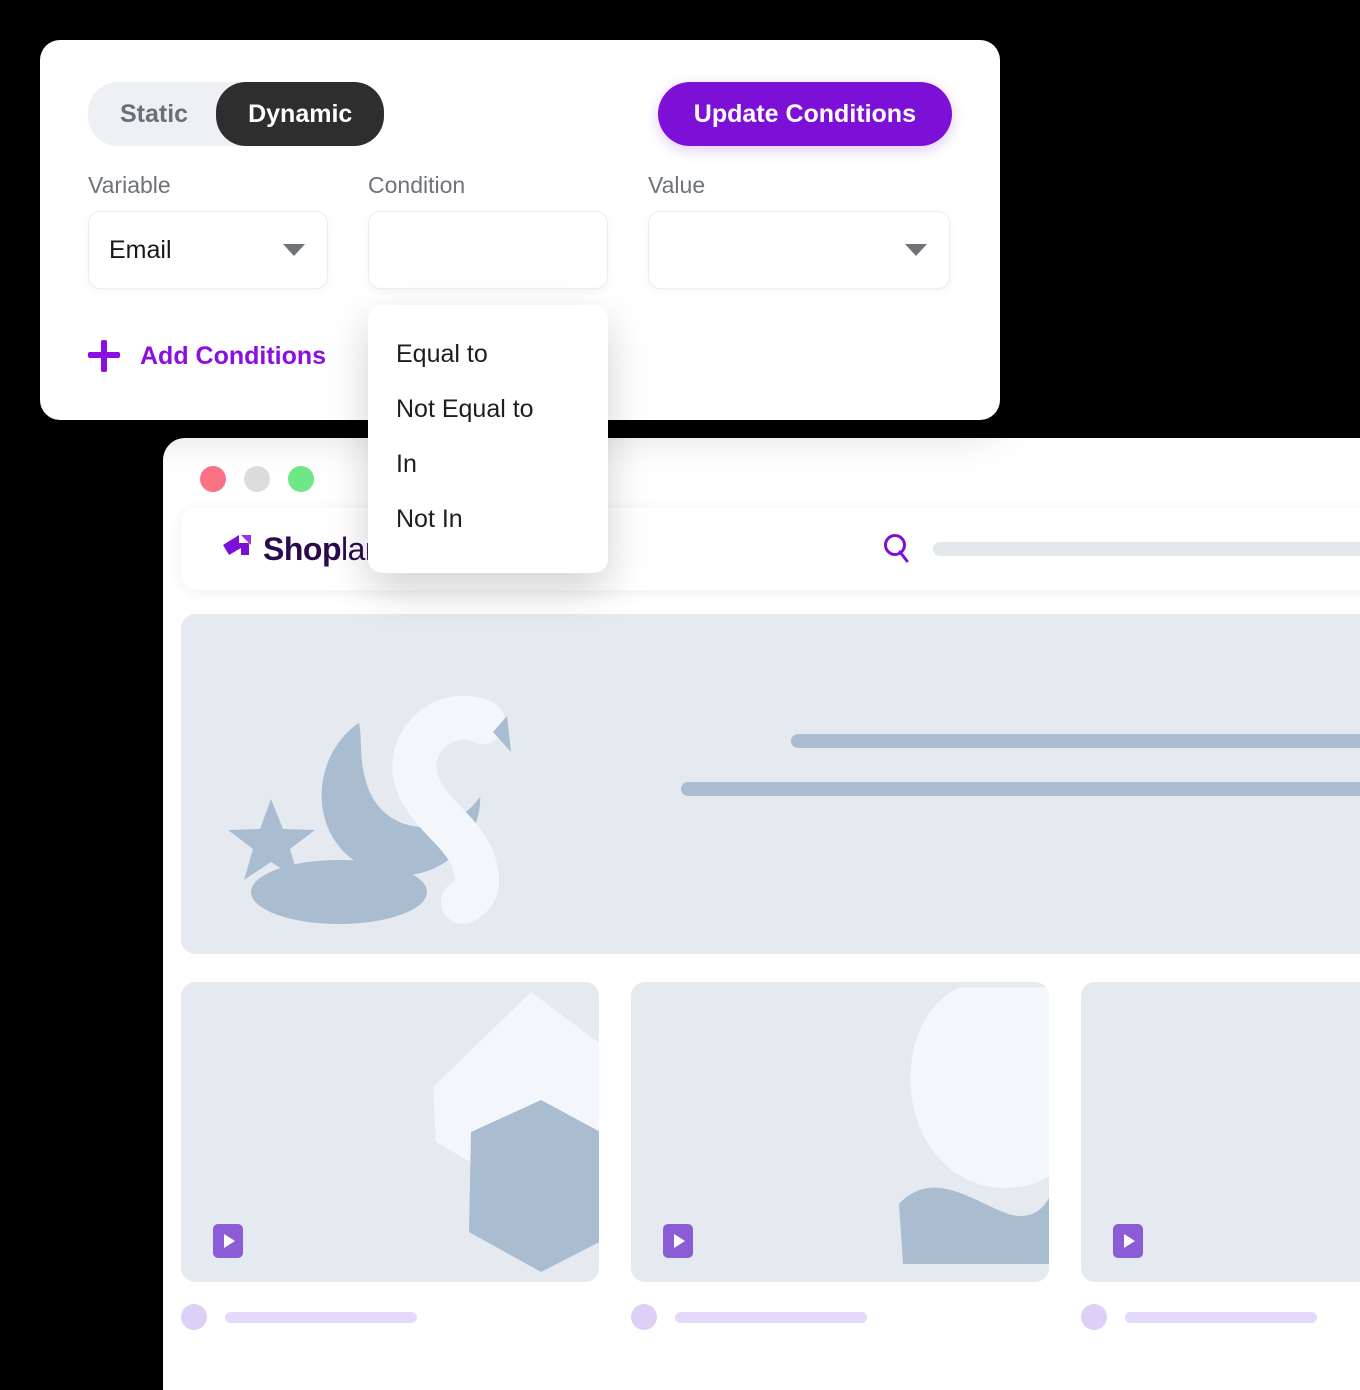  I want to click on maximize-green-icon, so click(301, 479).